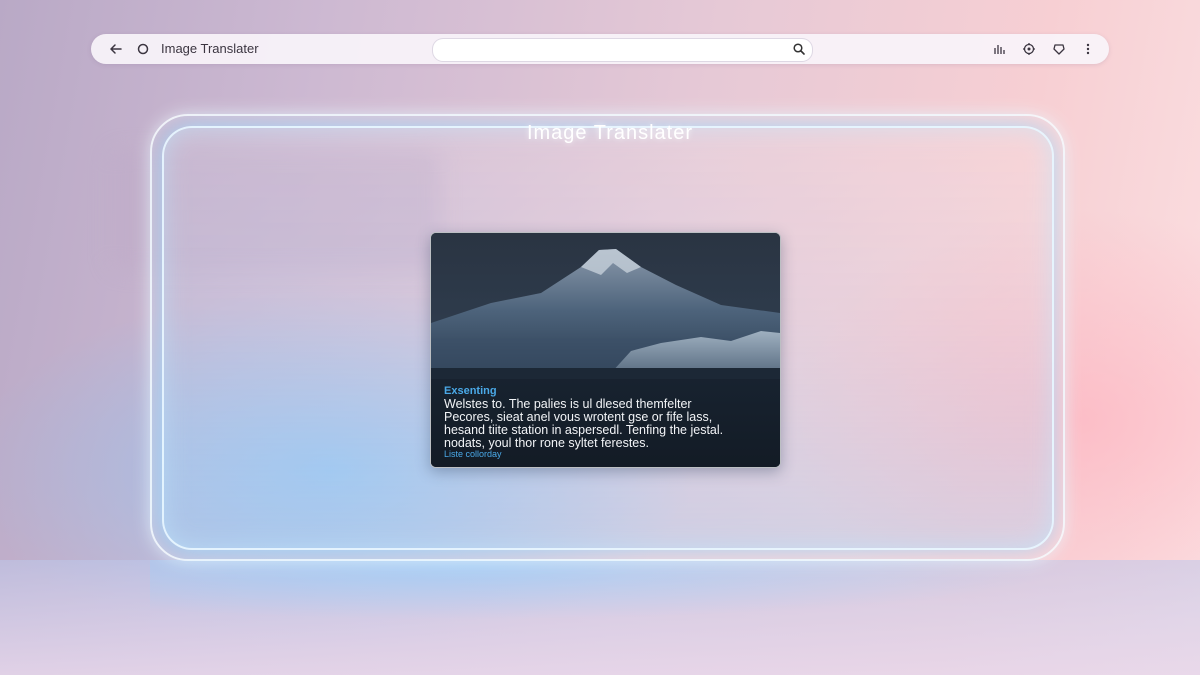 Image resolution: width=1200 pixels, height=675 pixels. I want to click on chart-icon, so click(999, 49).